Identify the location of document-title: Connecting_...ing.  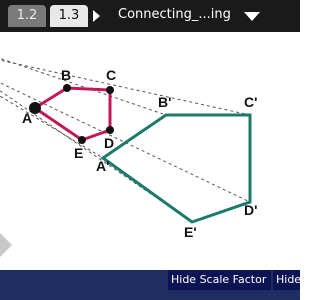
(174, 14).